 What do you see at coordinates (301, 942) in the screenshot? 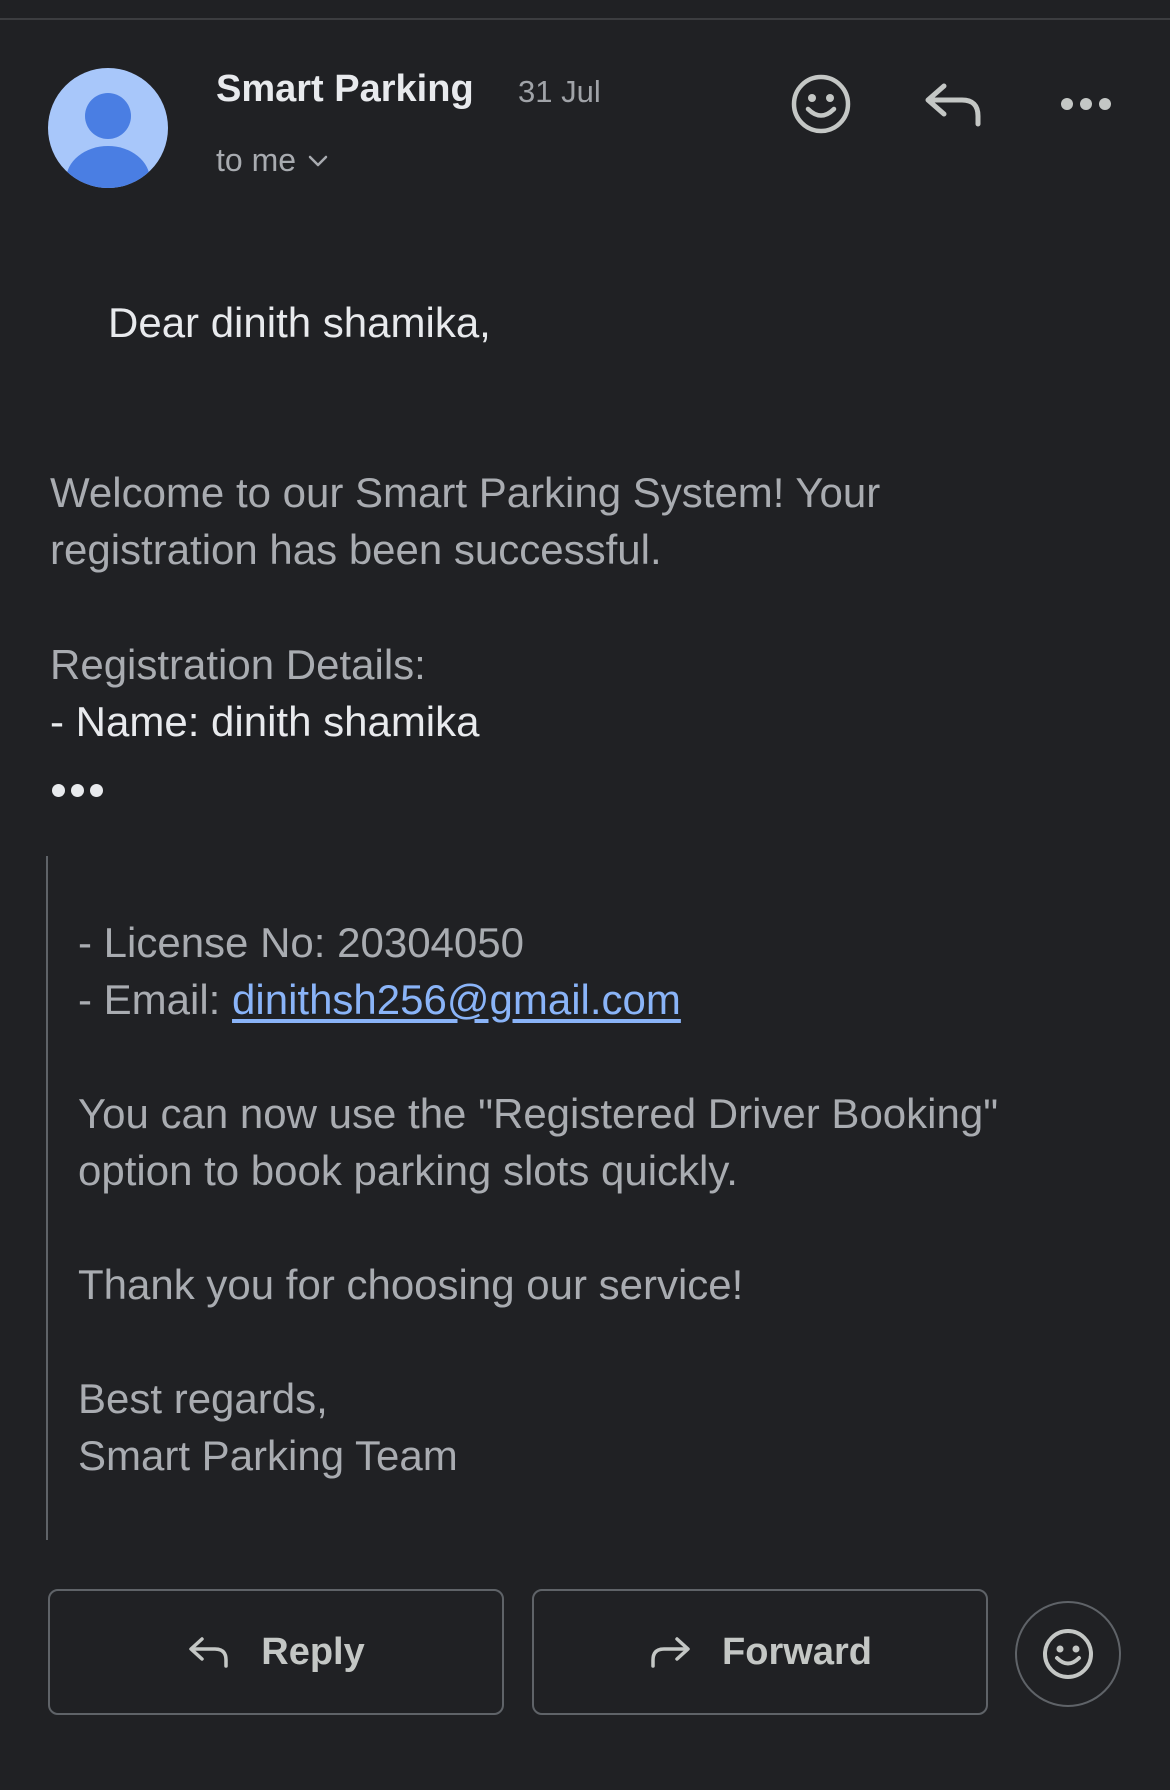
I see `license-detail: - License No: 20304050` at bounding box center [301, 942].